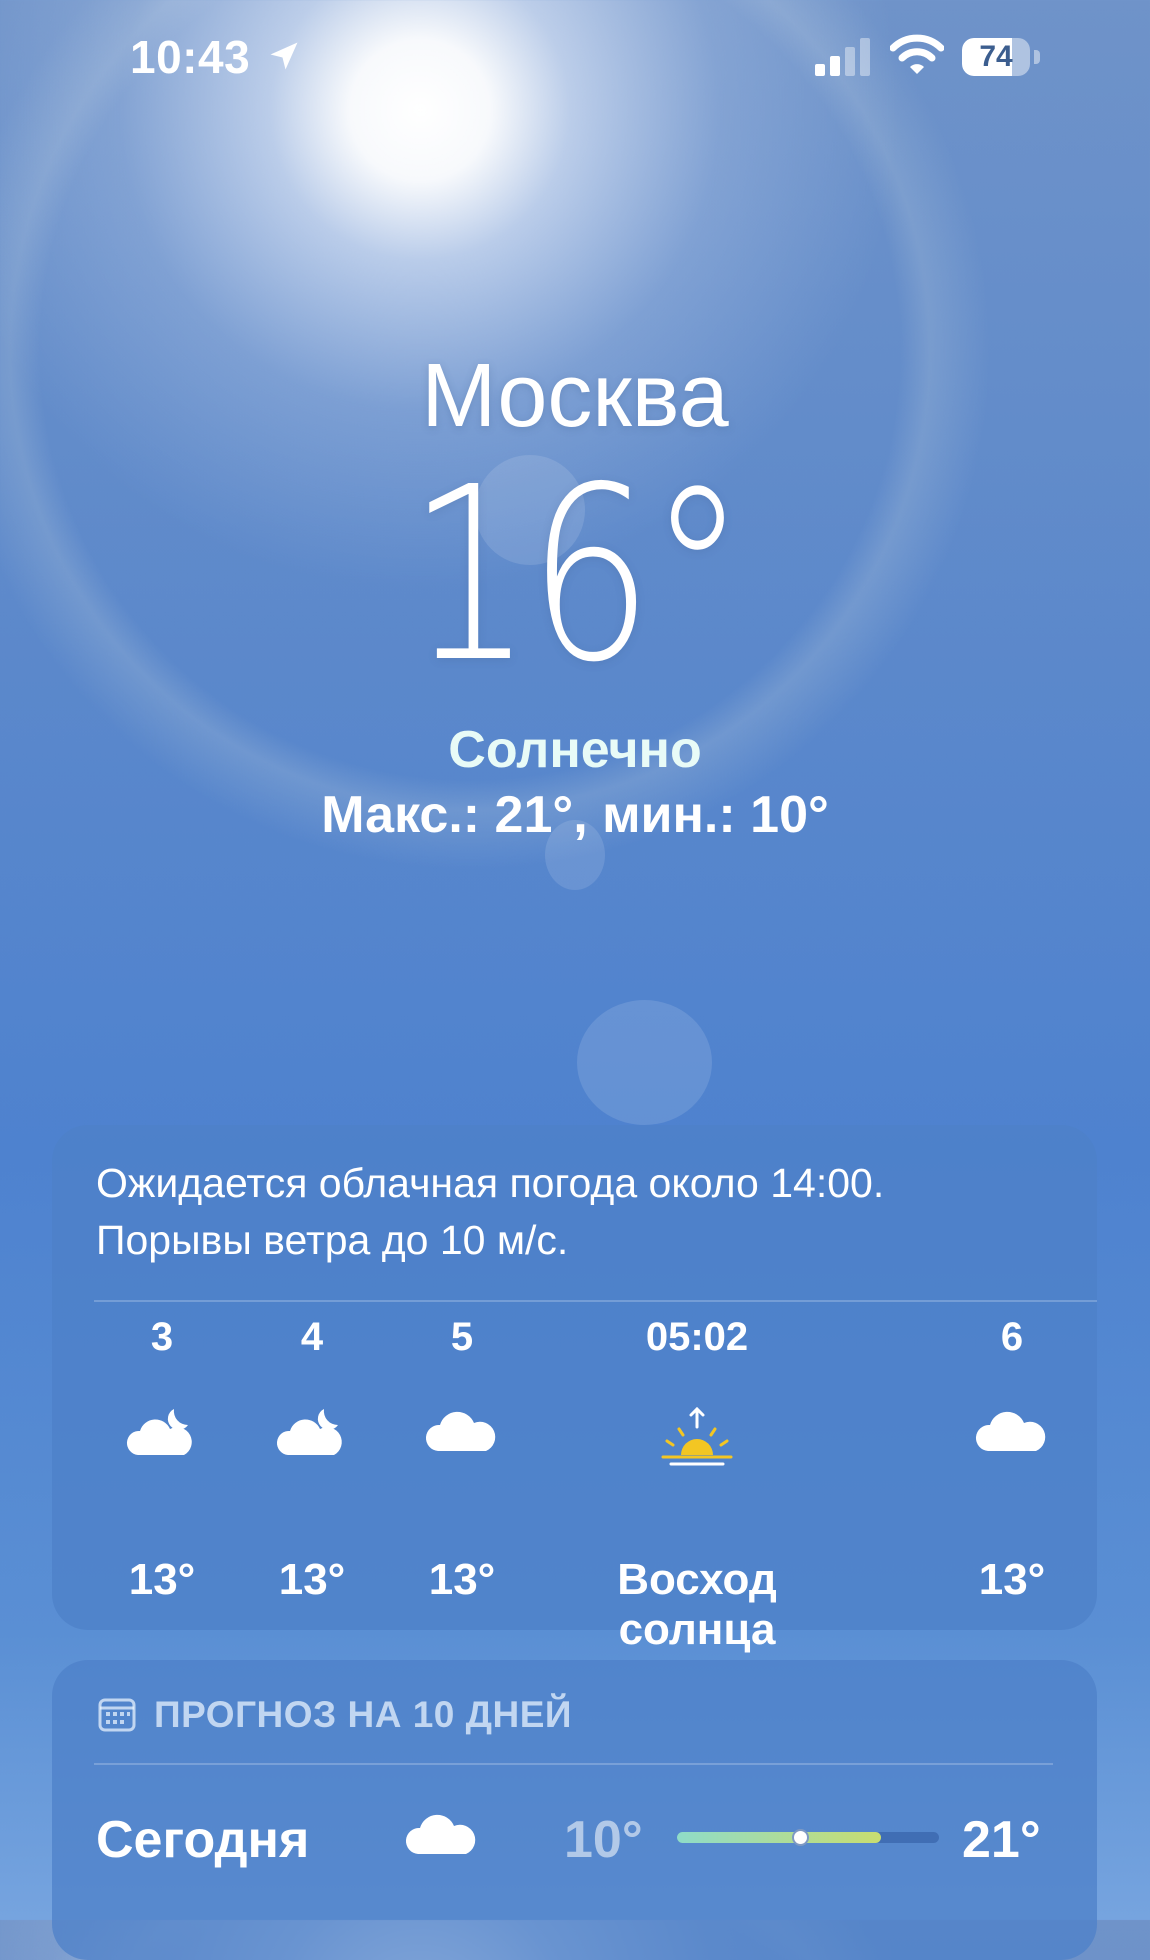  Describe the element at coordinates (603, 1840) in the screenshot. I see `day-min-temp: 10°` at that location.